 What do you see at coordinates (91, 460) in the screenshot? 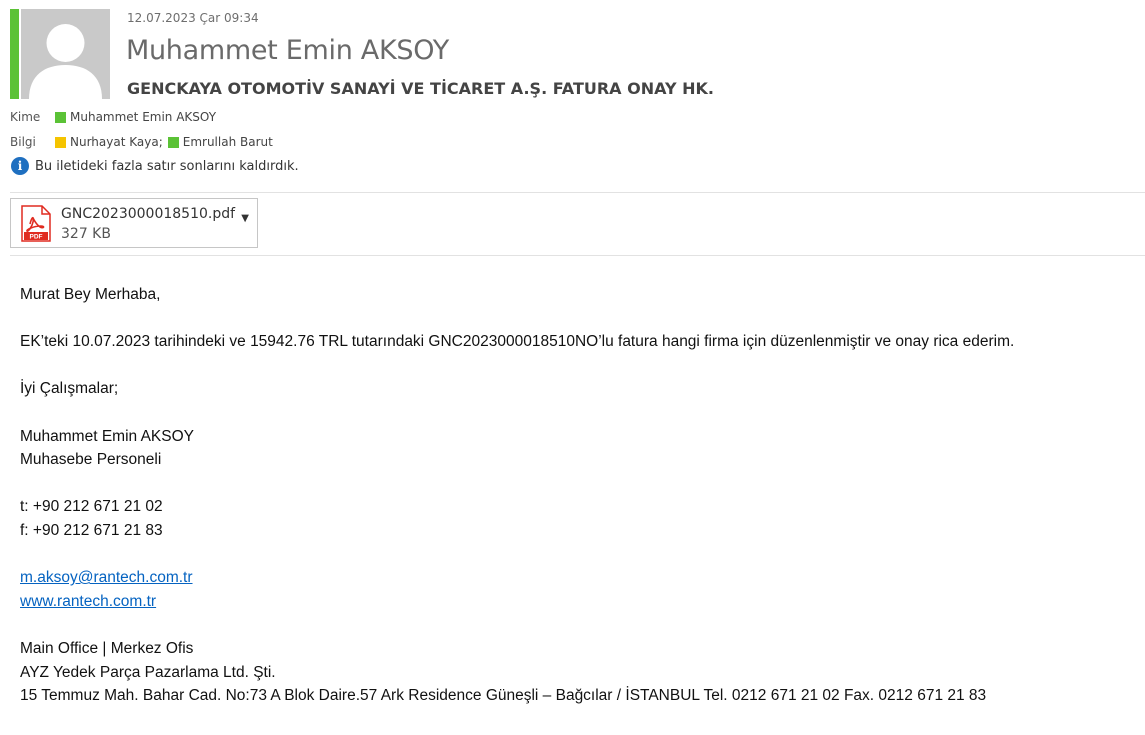
I see `signature-title: Muhasebe Personeli` at bounding box center [91, 460].